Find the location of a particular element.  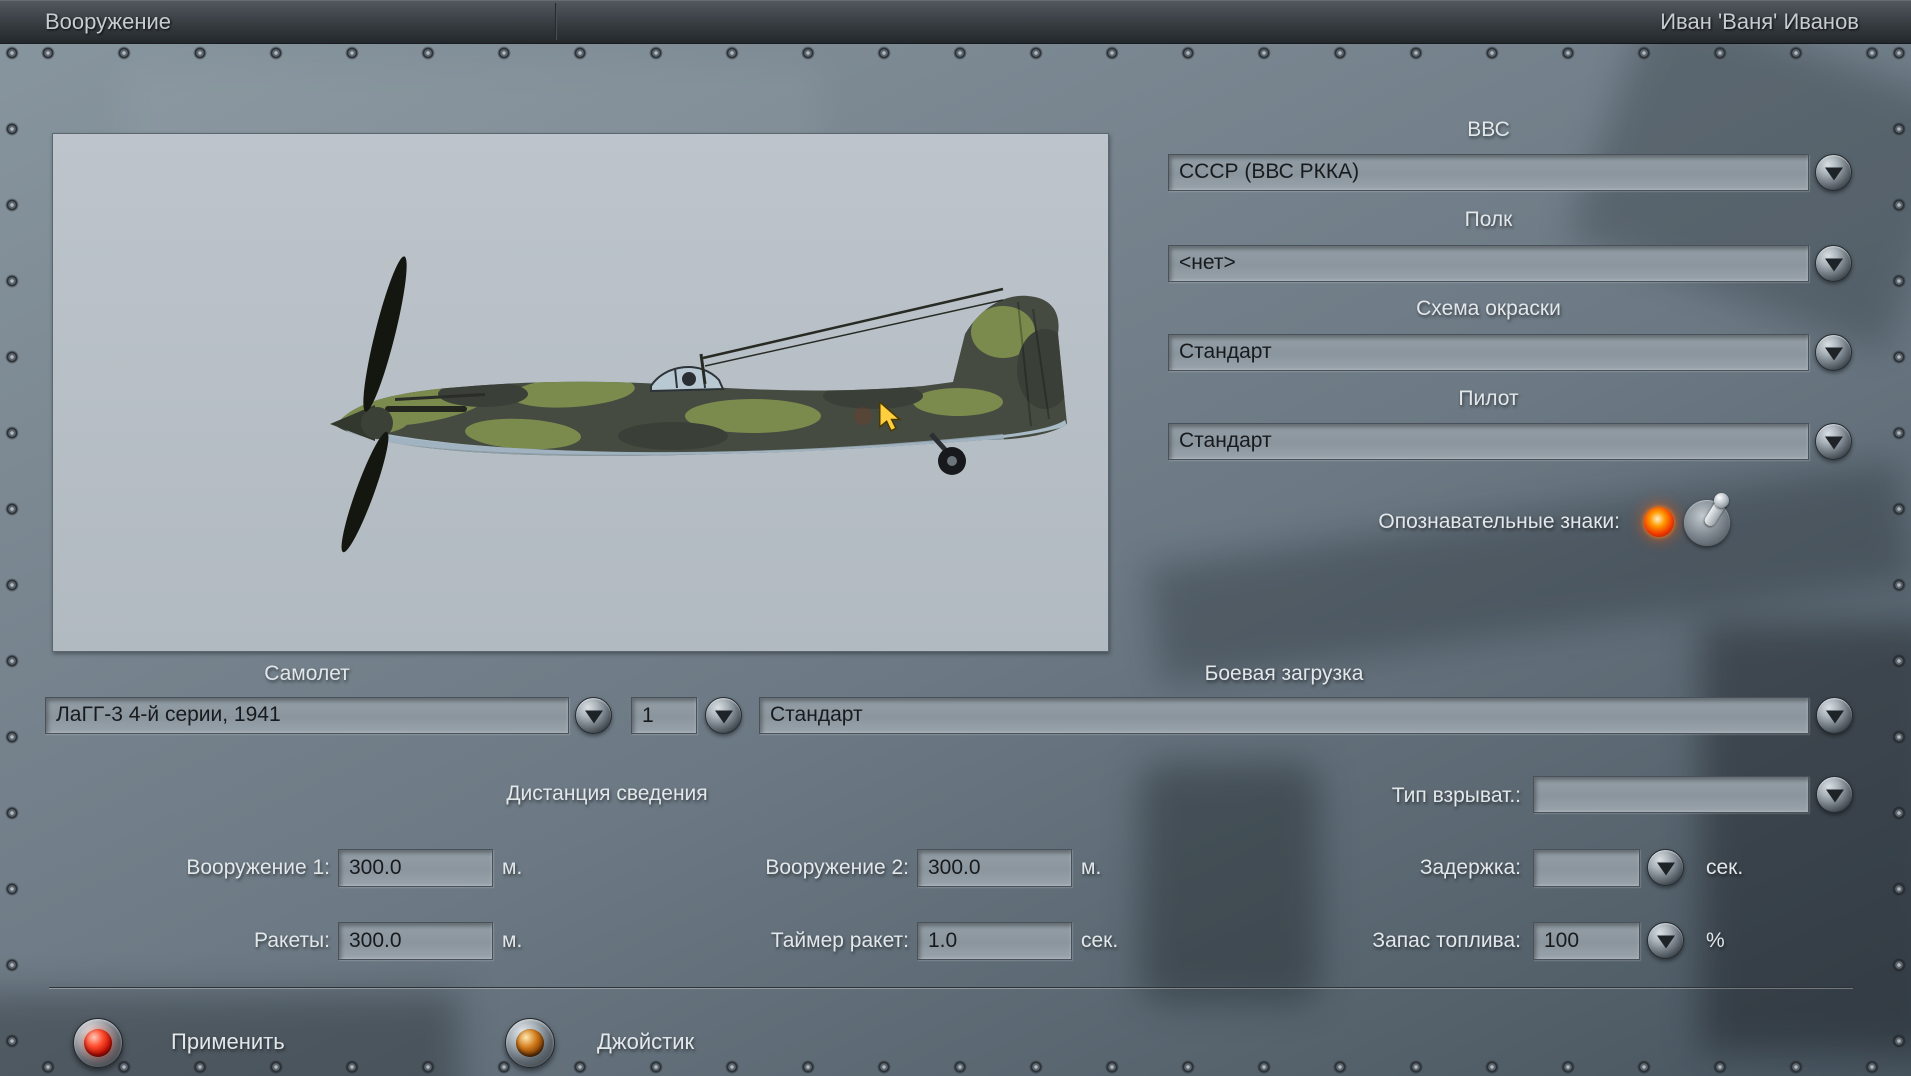

rockets-convergence-input is located at coordinates (415, 941).